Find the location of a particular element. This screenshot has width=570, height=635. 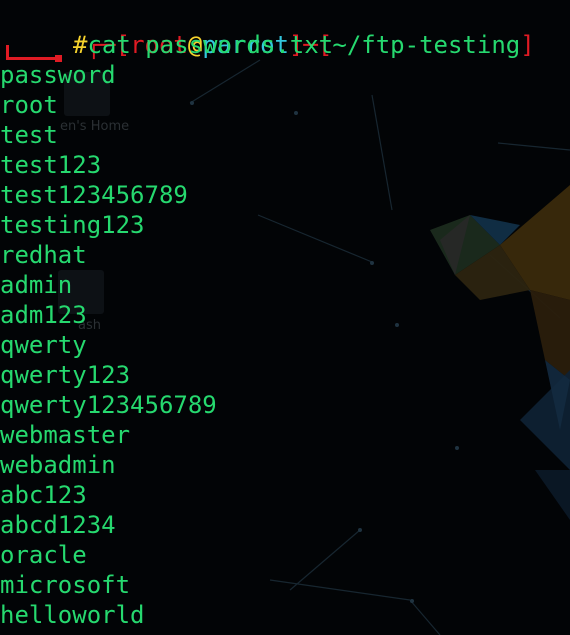

prompt-line: ┌─[root@parrot]─[~/ftp-testing] is located at coordinates (285, 29).